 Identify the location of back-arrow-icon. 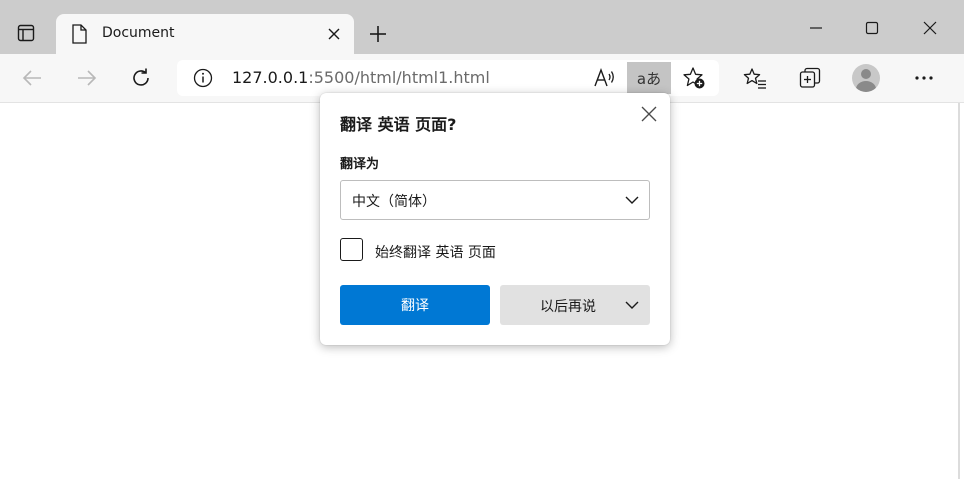
(31, 78).